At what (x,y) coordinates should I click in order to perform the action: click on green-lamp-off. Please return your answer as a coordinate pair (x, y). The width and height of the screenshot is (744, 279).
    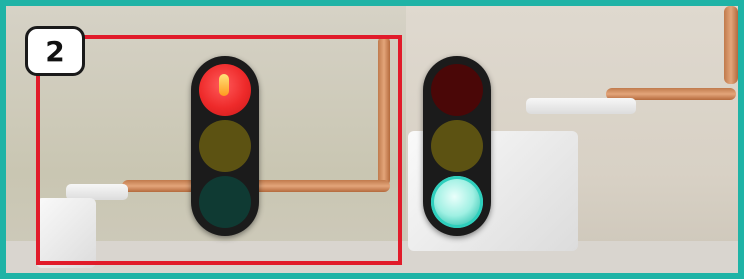
    Looking at the image, I should click on (225, 202).